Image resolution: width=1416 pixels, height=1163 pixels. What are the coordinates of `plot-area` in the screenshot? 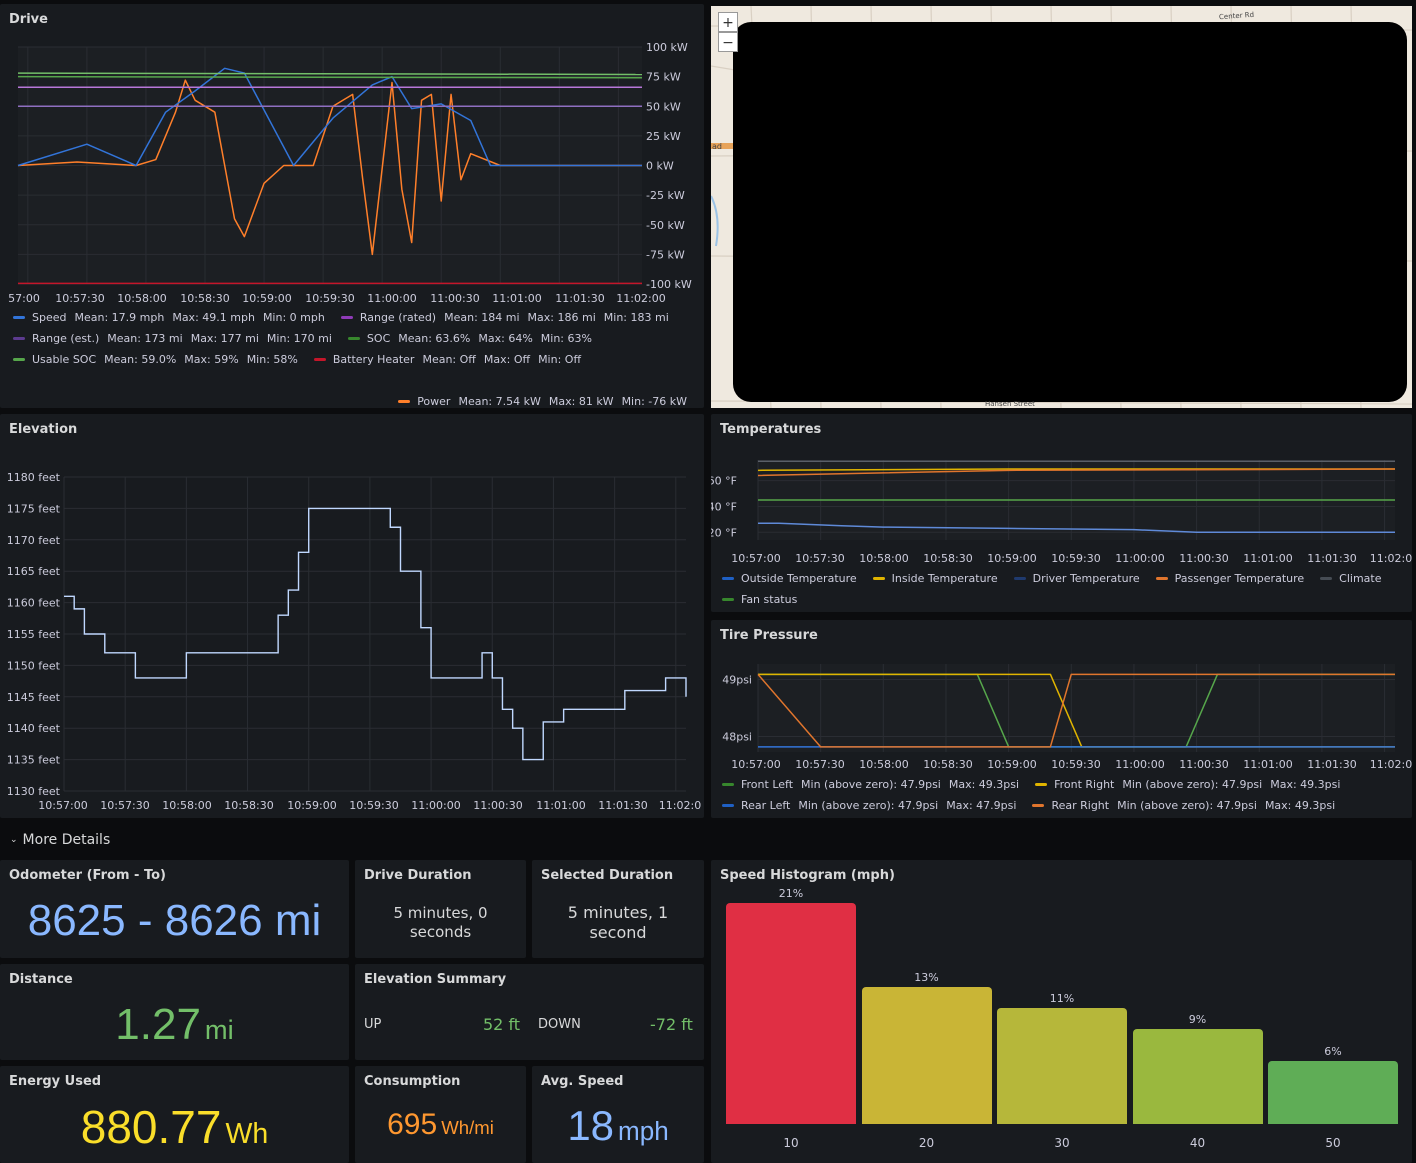 It's located at (1076, 708).